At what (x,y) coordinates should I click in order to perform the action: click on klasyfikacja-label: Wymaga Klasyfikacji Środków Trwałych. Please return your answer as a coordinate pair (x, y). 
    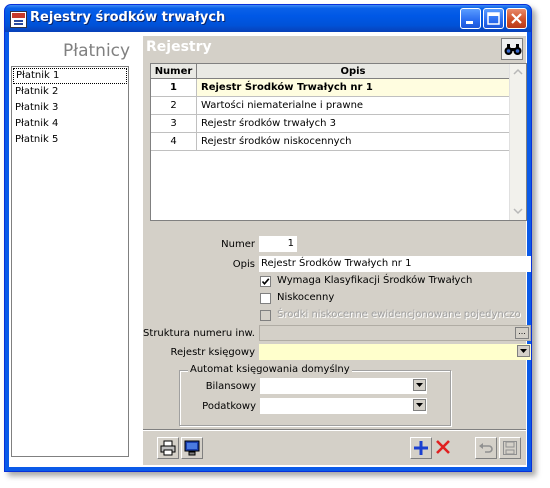
    Looking at the image, I should click on (375, 280).